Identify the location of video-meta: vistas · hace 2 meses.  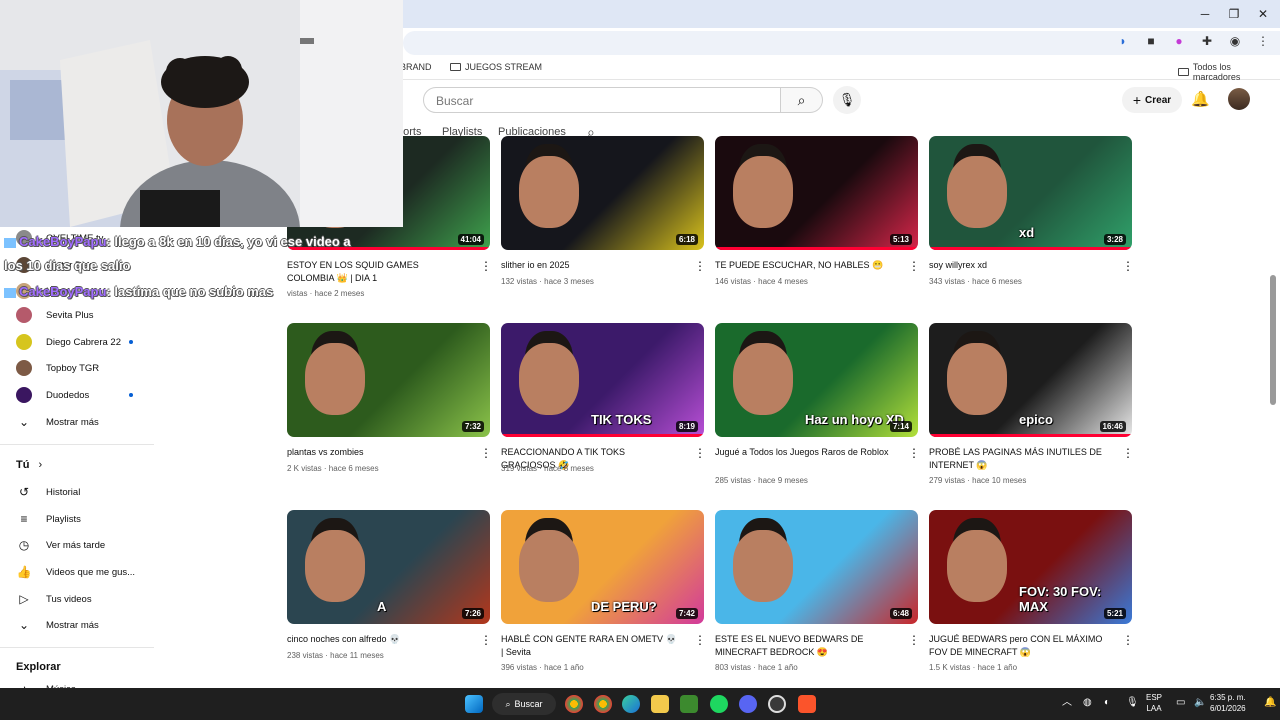
(326, 293).